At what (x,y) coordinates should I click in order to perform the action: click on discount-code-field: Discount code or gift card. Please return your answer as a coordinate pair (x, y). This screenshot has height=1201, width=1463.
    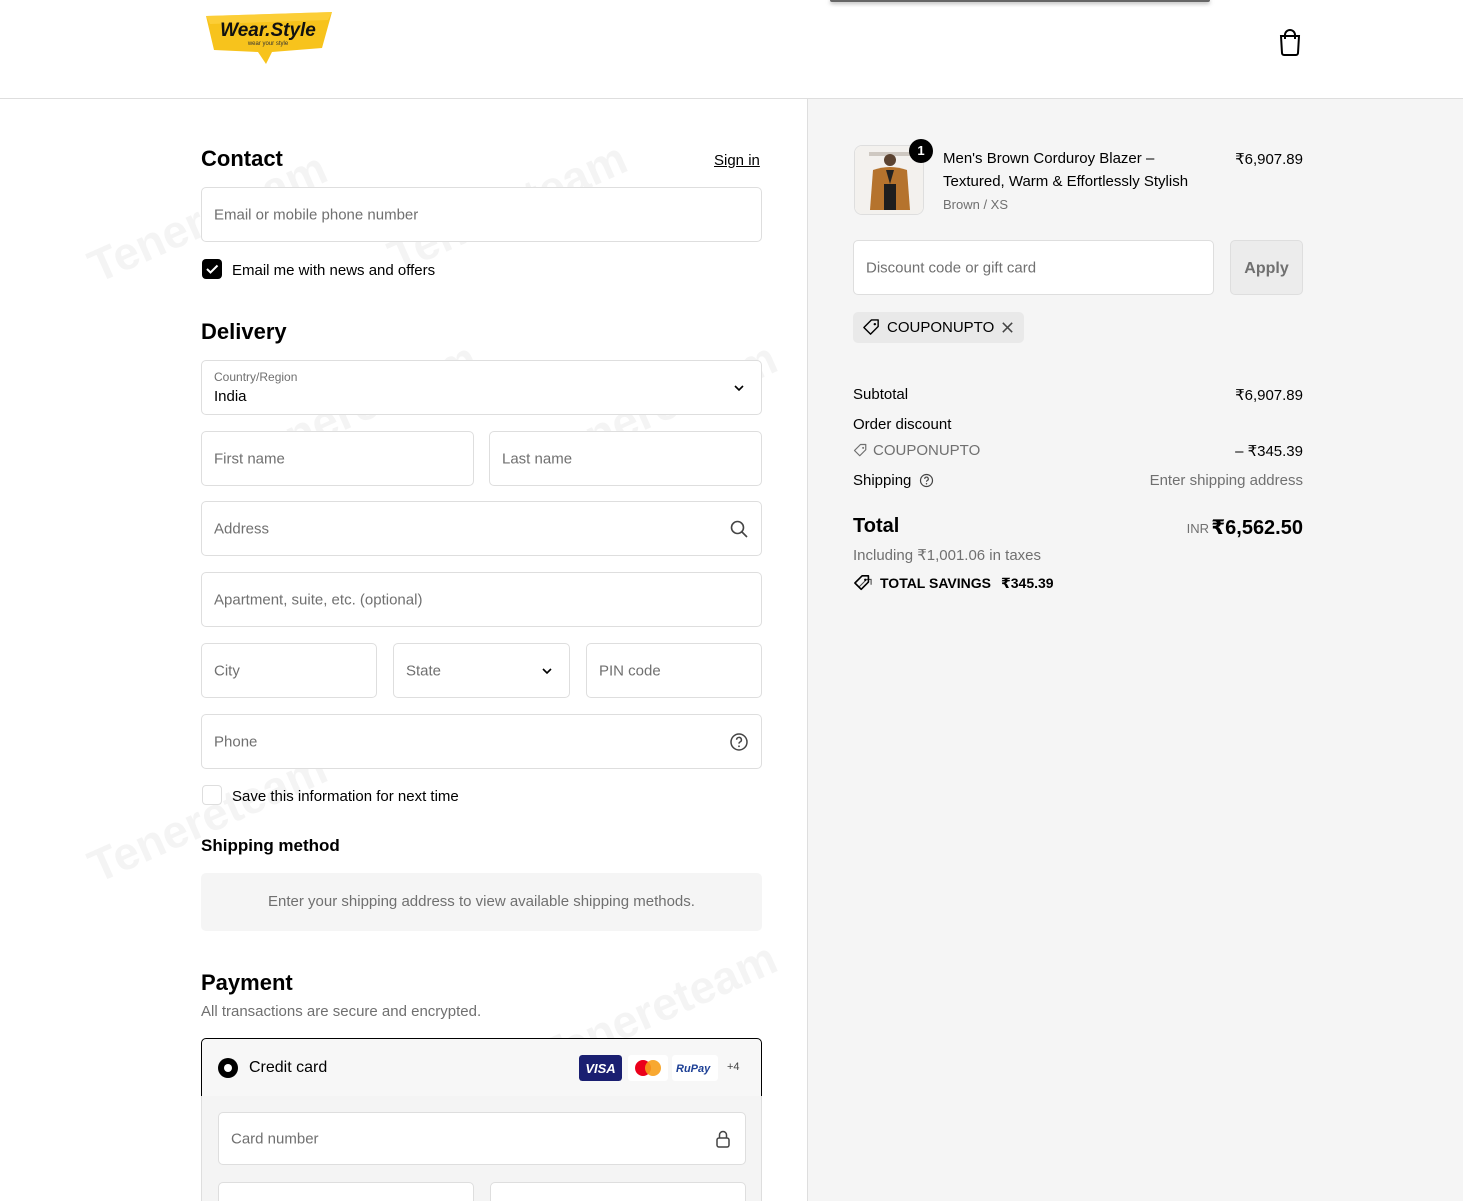
    Looking at the image, I should click on (1033, 267).